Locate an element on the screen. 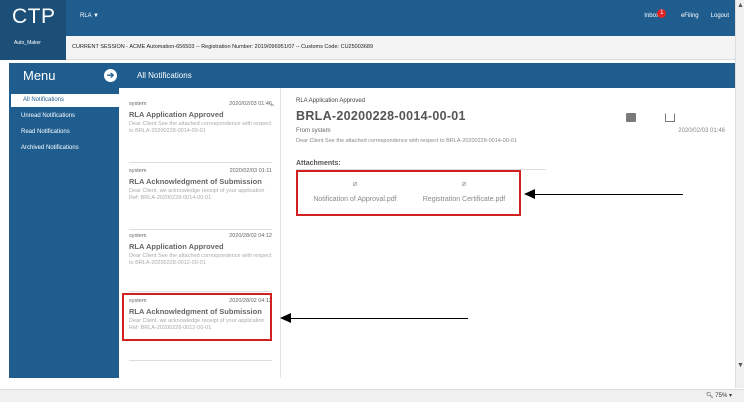 This screenshot has width=744, height=402. logout-link: Logout is located at coordinates (720, 16).